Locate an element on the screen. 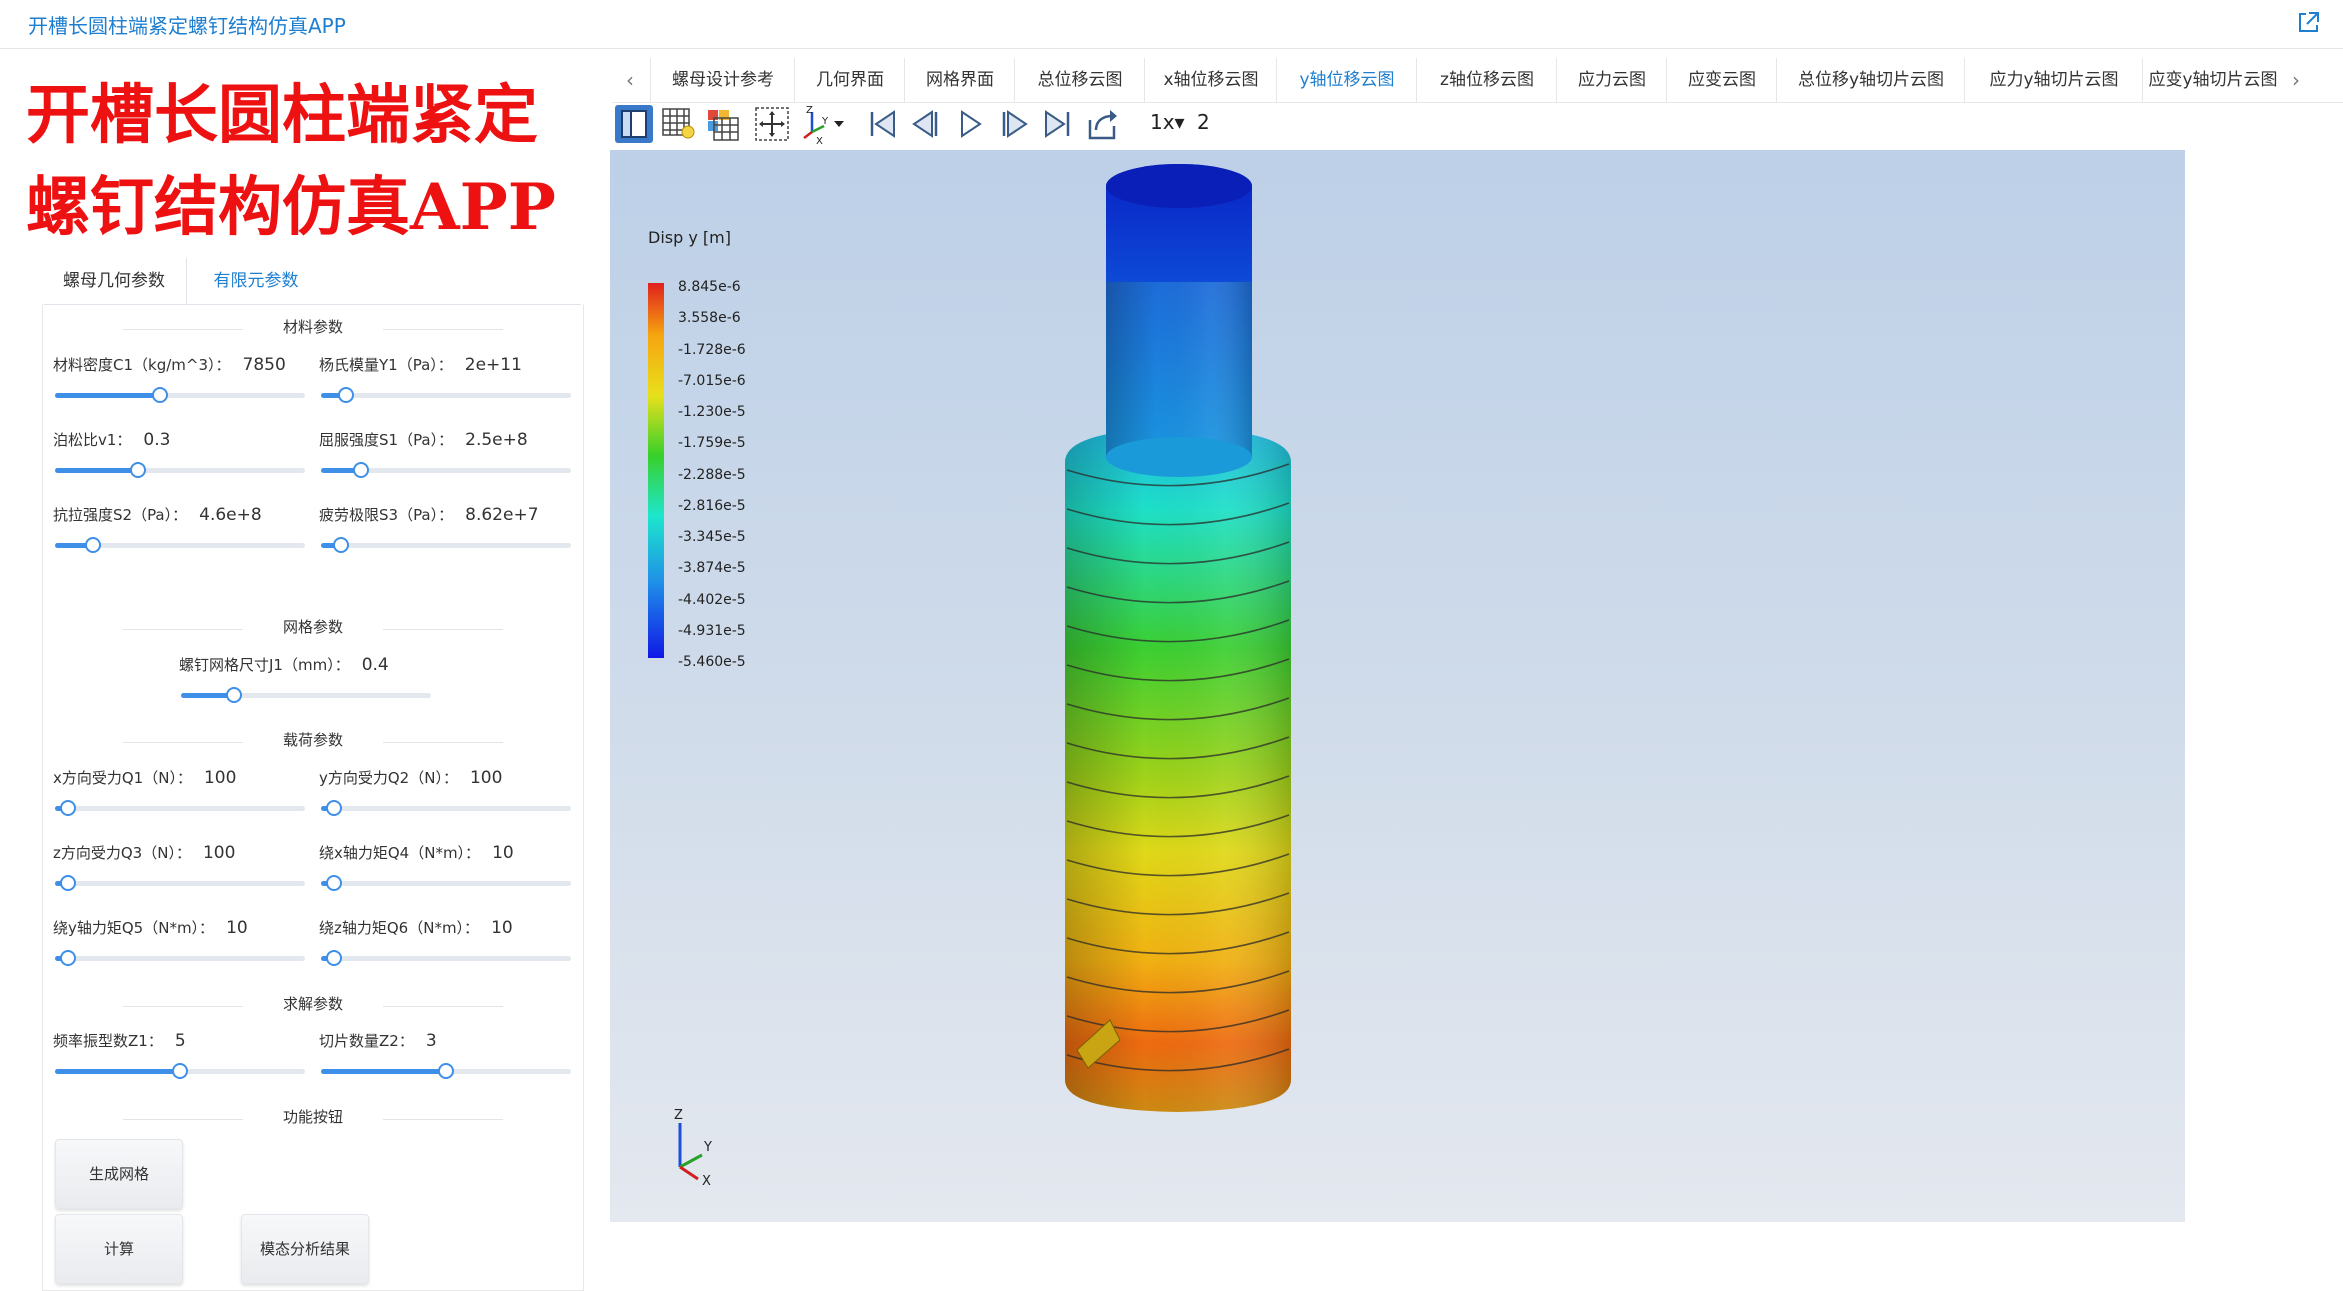  tab-total-disp-y-slice: 总位移y轴切片云图 is located at coordinates (1870, 80).